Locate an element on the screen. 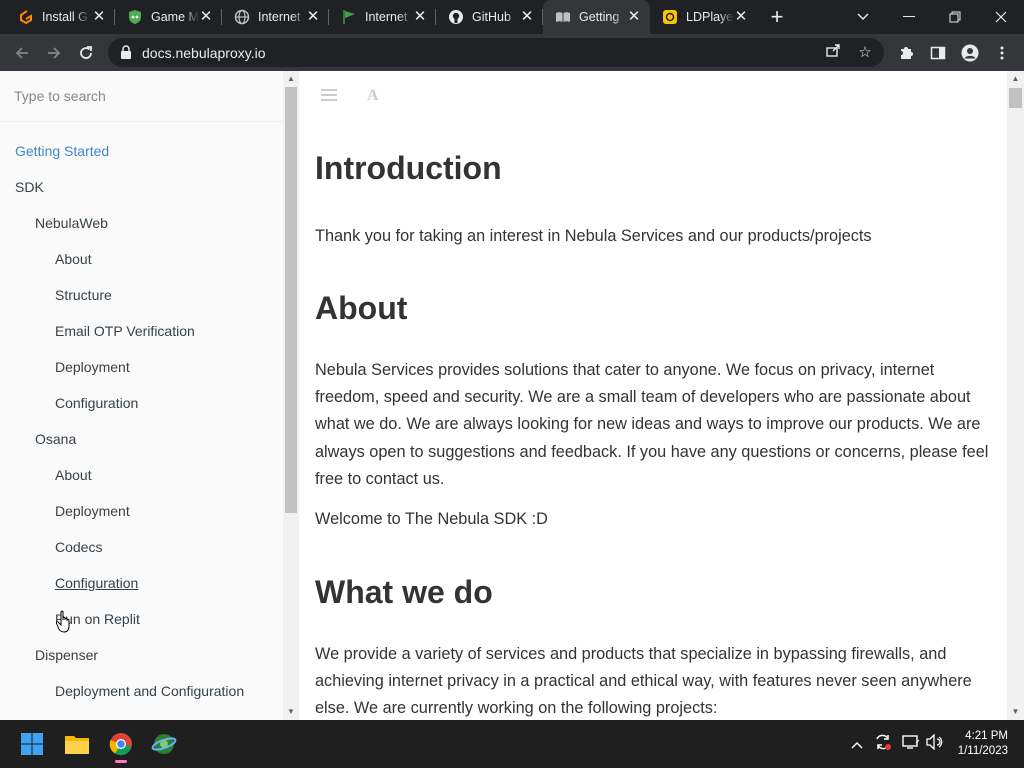  sidebar-item-deployment-and-configuration: Deployment and Configuration is located at coordinates (149, 691).